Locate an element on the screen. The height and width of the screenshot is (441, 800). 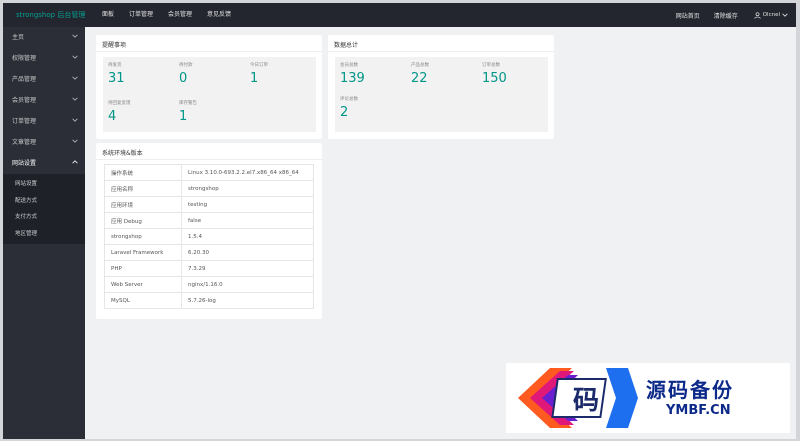
sidebar-item-products: 产品管理 is located at coordinates (44, 79).